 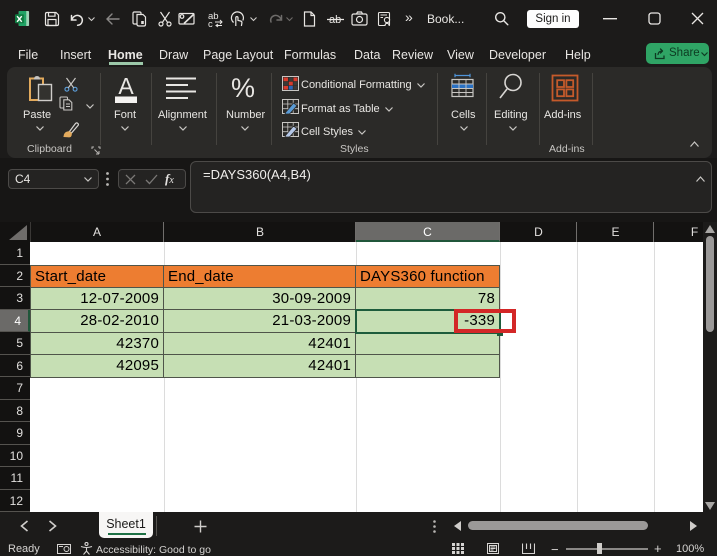 I want to click on svg-text: c, so click(x=210, y=23).